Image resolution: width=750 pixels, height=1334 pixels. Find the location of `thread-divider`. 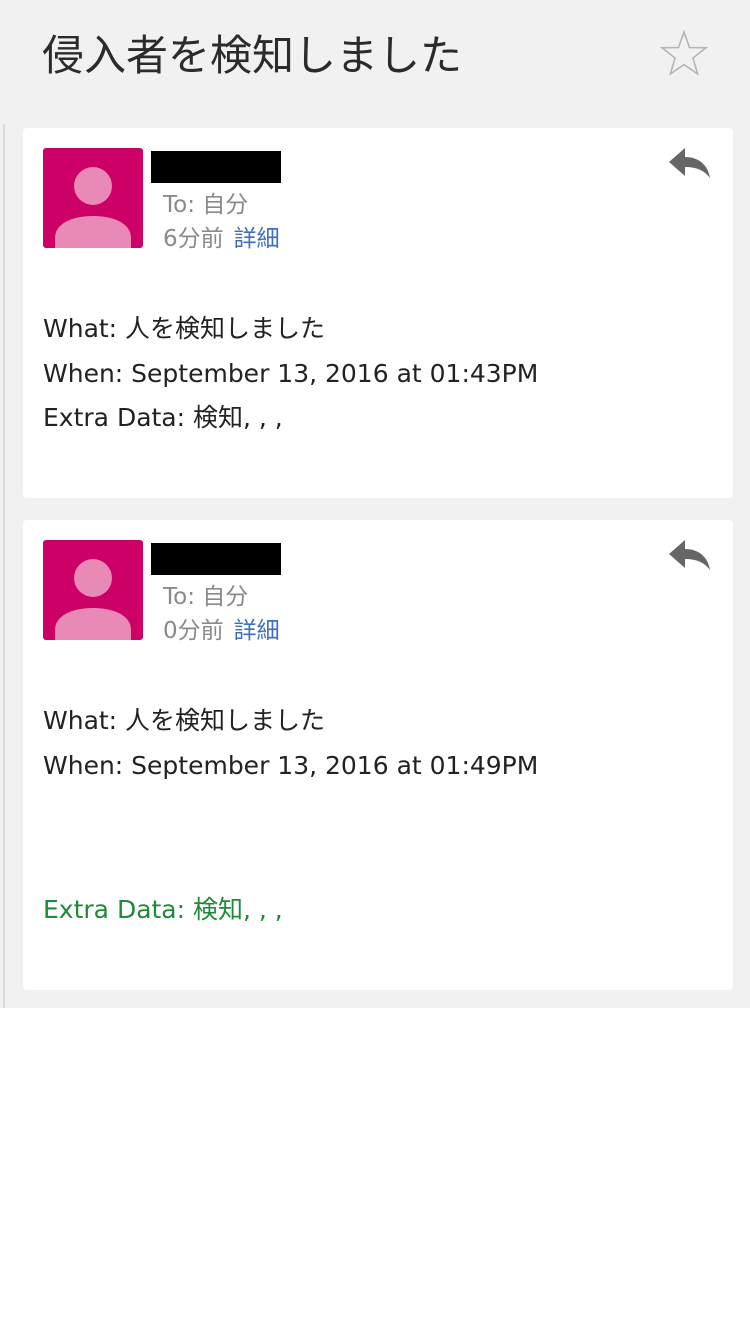

thread-divider is located at coordinates (4, 568).